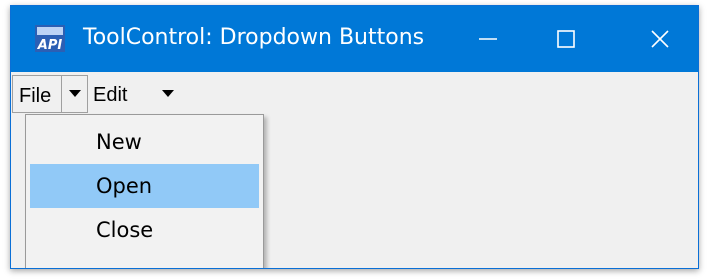 The width and height of the screenshot is (710, 280). I want to click on maximize-icon, so click(566, 39).